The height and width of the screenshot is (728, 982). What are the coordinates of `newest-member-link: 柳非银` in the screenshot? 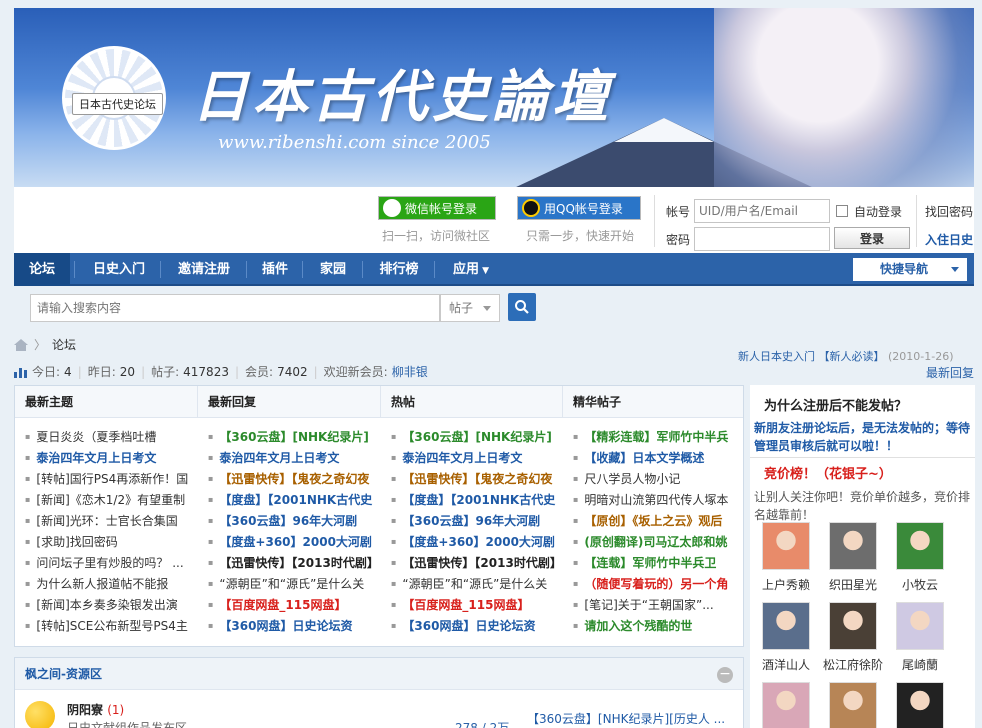 It's located at (410, 371).